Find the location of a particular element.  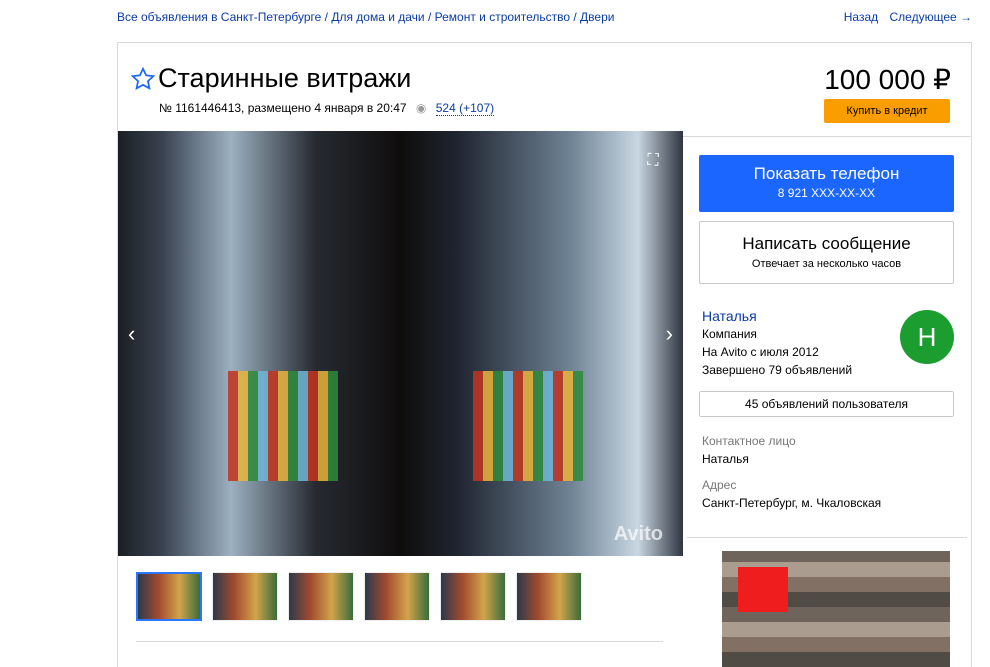

seller-ads-button: 45 объявлений пользователя is located at coordinates (826, 404).